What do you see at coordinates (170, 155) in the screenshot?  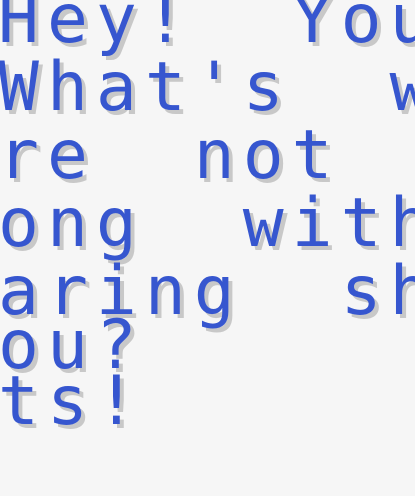 I see `dialog-line-3: re not wea` at bounding box center [170, 155].